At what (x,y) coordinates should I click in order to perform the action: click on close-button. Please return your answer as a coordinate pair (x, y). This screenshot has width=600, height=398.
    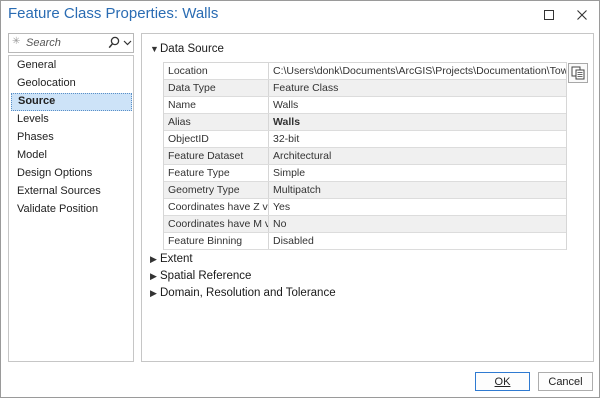
    Looking at the image, I should click on (582, 15).